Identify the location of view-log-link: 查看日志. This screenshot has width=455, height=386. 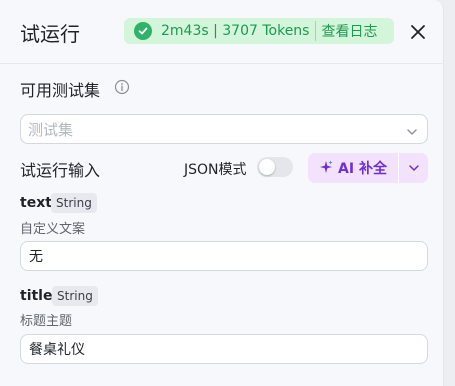
(349, 31).